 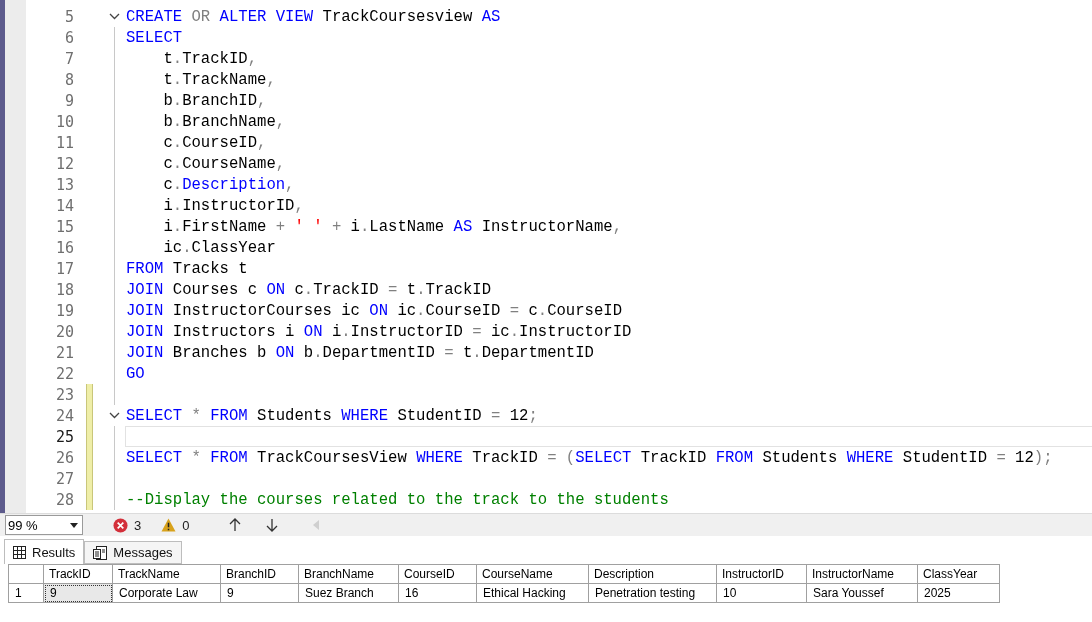 I want to click on table-cell: 2025, so click(x=958, y=593).